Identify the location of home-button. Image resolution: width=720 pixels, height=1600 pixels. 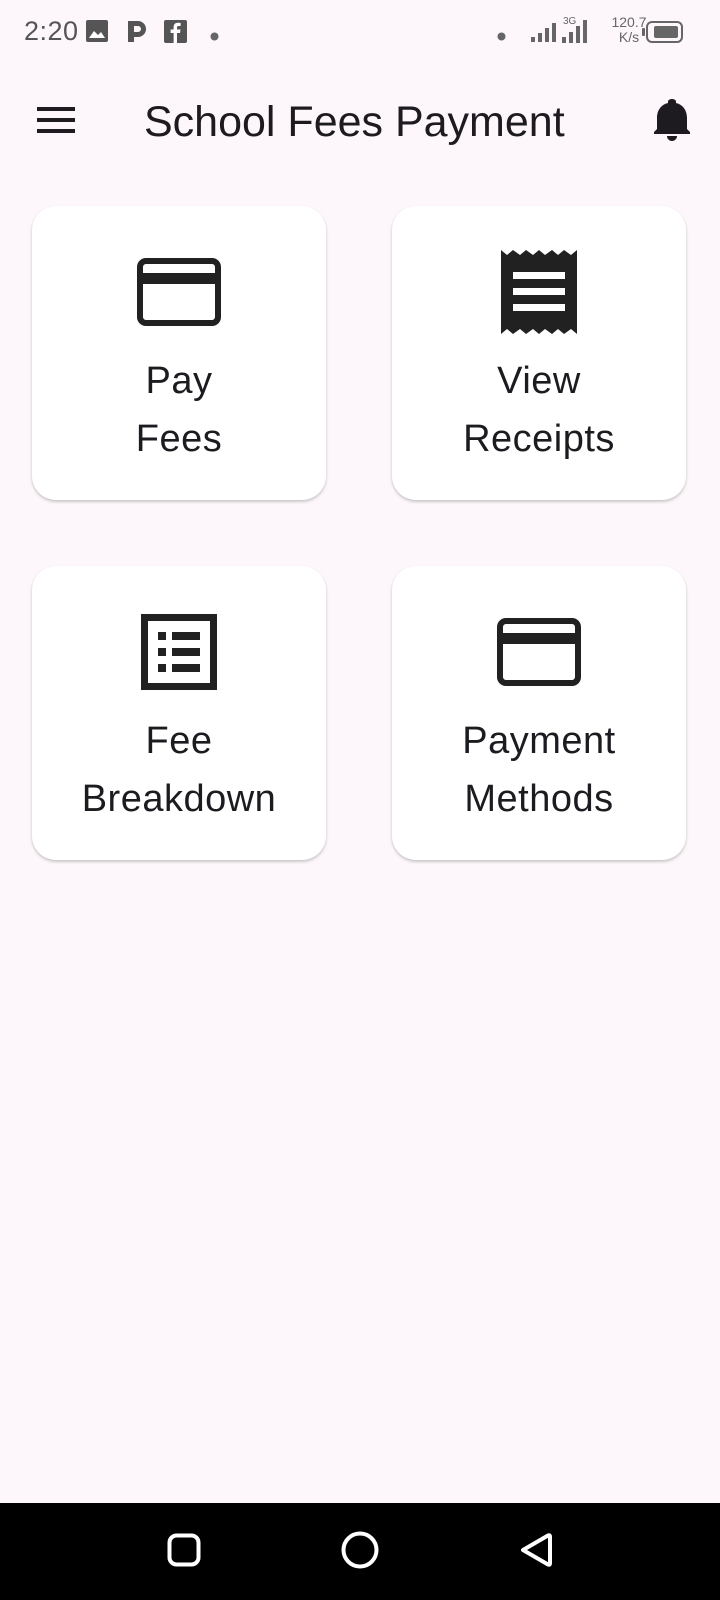
(360, 1552).